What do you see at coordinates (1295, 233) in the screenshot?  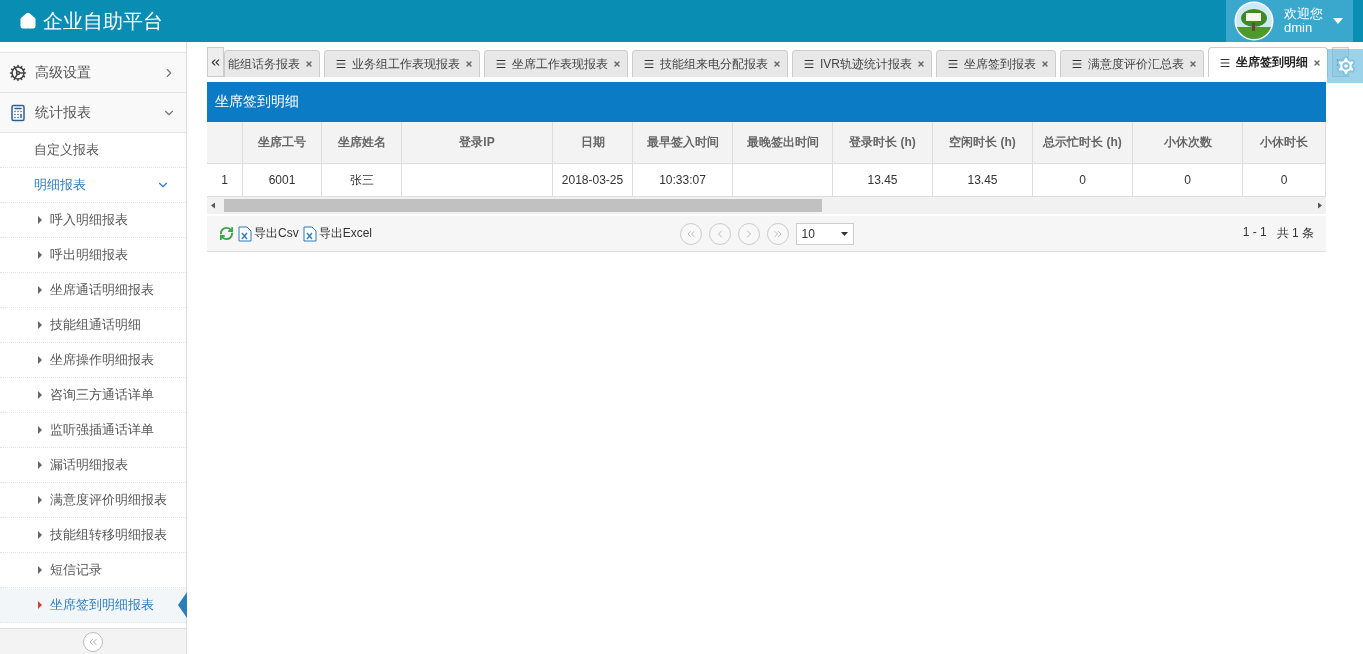 I see `total-count: 共 1 条` at bounding box center [1295, 233].